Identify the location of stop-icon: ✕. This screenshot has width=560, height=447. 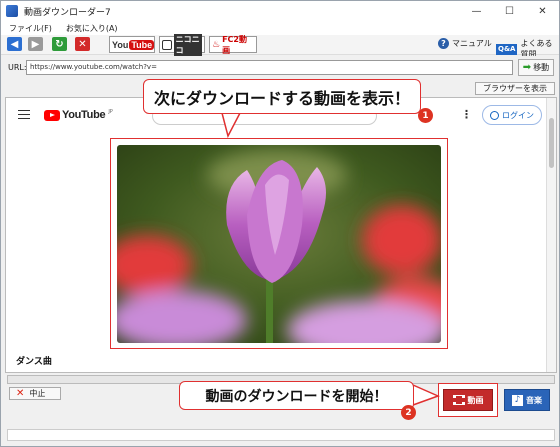
(82, 44).